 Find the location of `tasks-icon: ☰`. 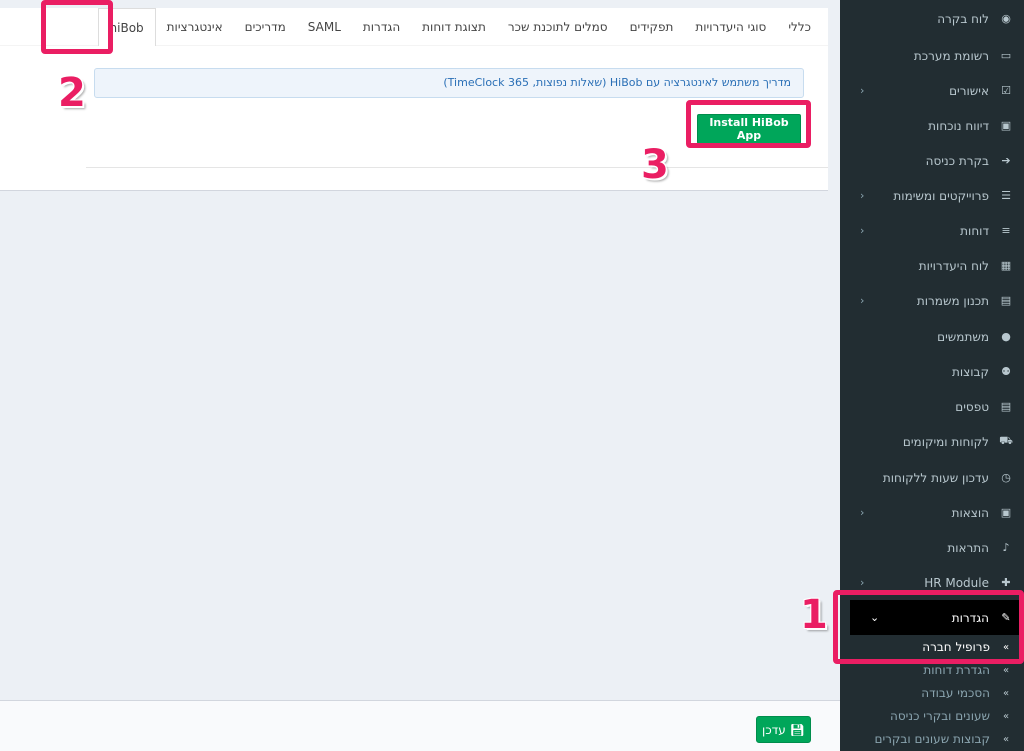

tasks-icon: ☰ is located at coordinates (1006, 195).